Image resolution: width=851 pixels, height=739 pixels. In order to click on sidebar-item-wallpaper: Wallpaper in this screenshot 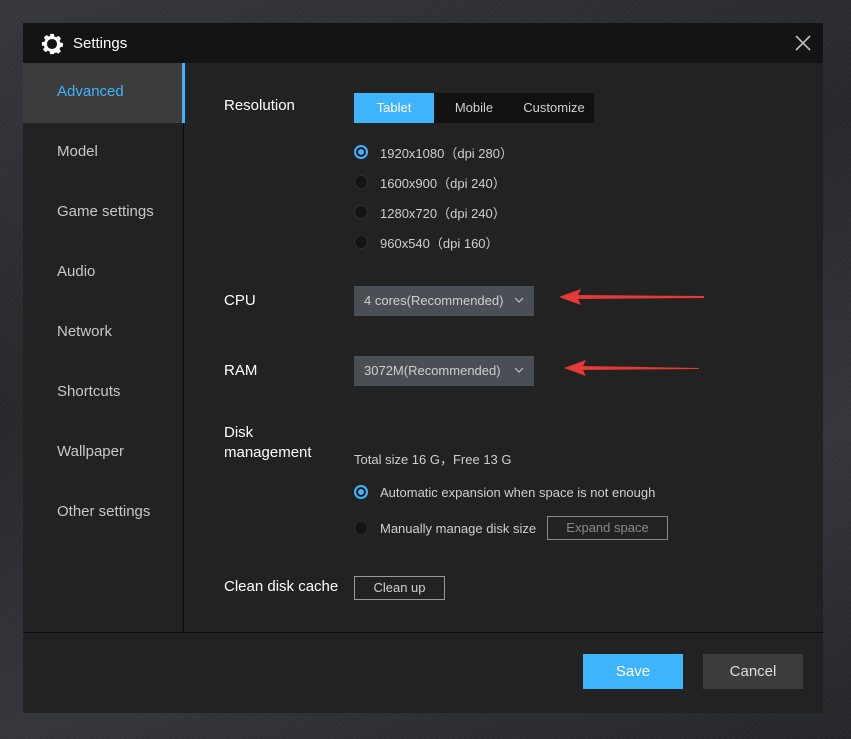, I will do `click(103, 453)`.